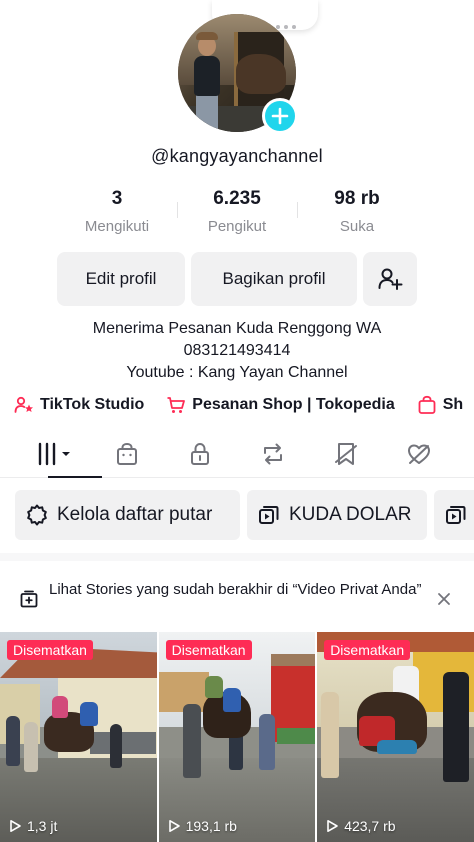  I want to click on profile-action-buttons: Edit profil Bagikan profil, so click(237, 279).